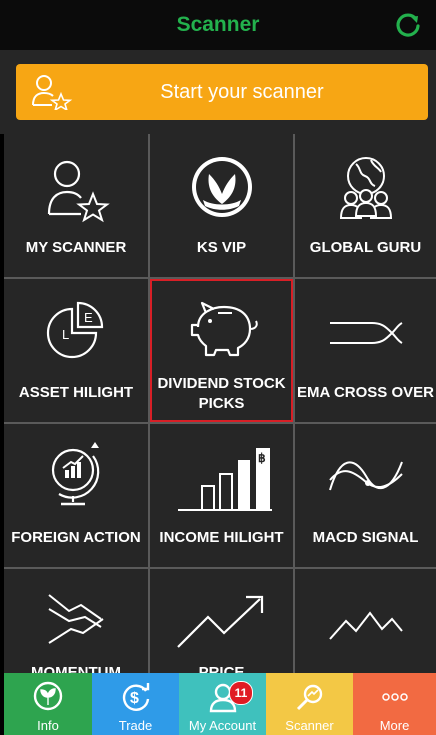 The width and height of the screenshot is (436, 735). Describe the element at coordinates (221, 537) in the screenshot. I see `tile-label: INCOME HILIGHT` at that location.